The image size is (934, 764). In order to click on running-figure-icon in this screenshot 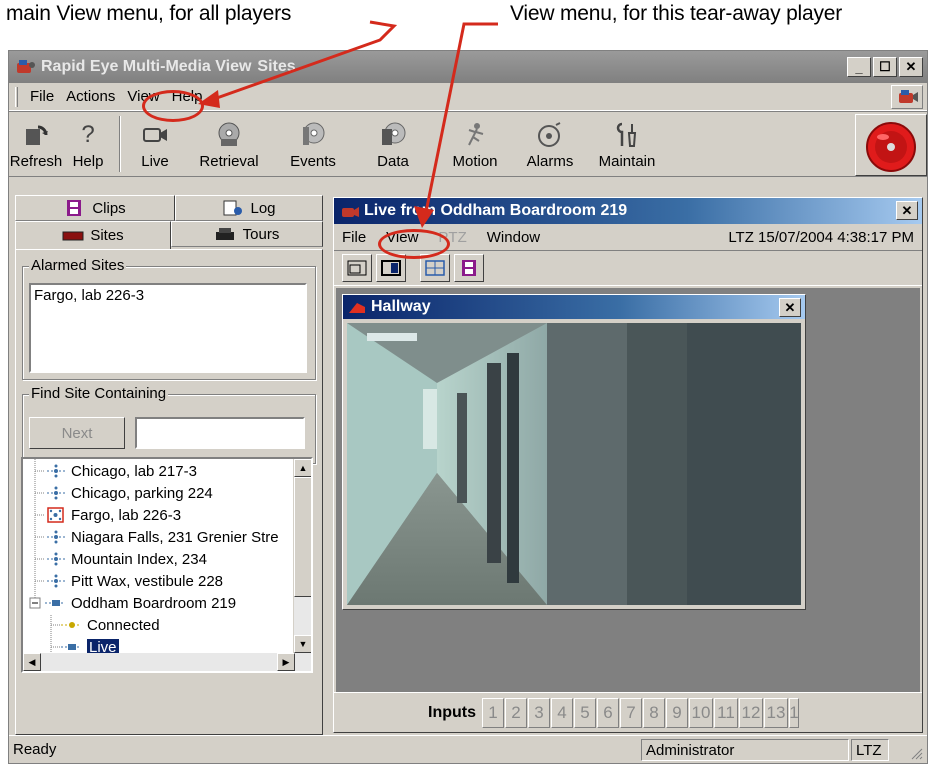, I will do `click(475, 135)`.